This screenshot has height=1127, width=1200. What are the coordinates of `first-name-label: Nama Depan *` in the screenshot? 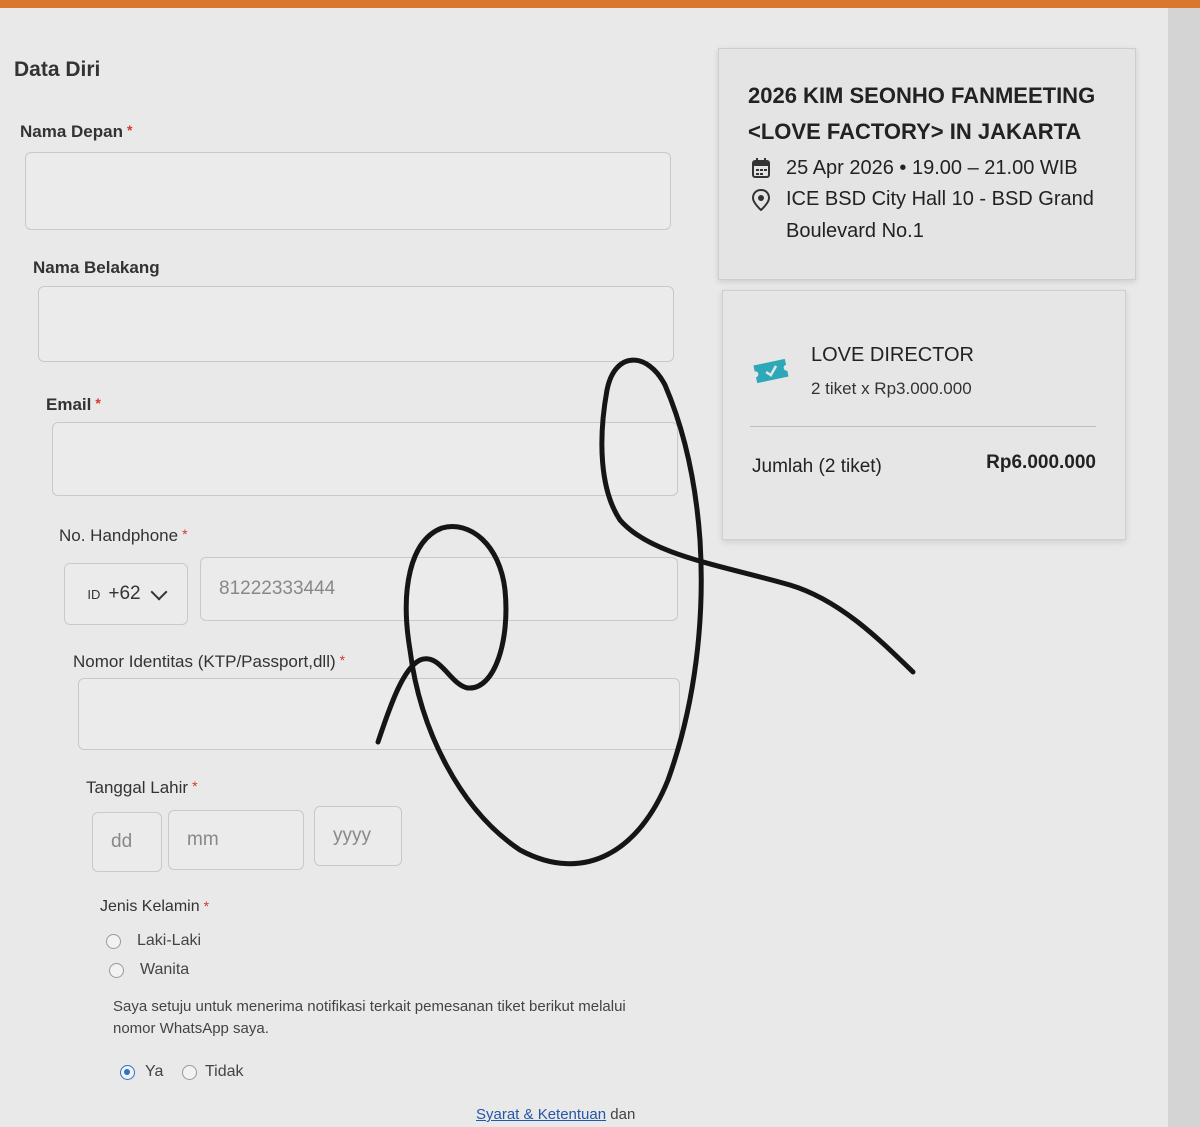 It's located at (76, 131).